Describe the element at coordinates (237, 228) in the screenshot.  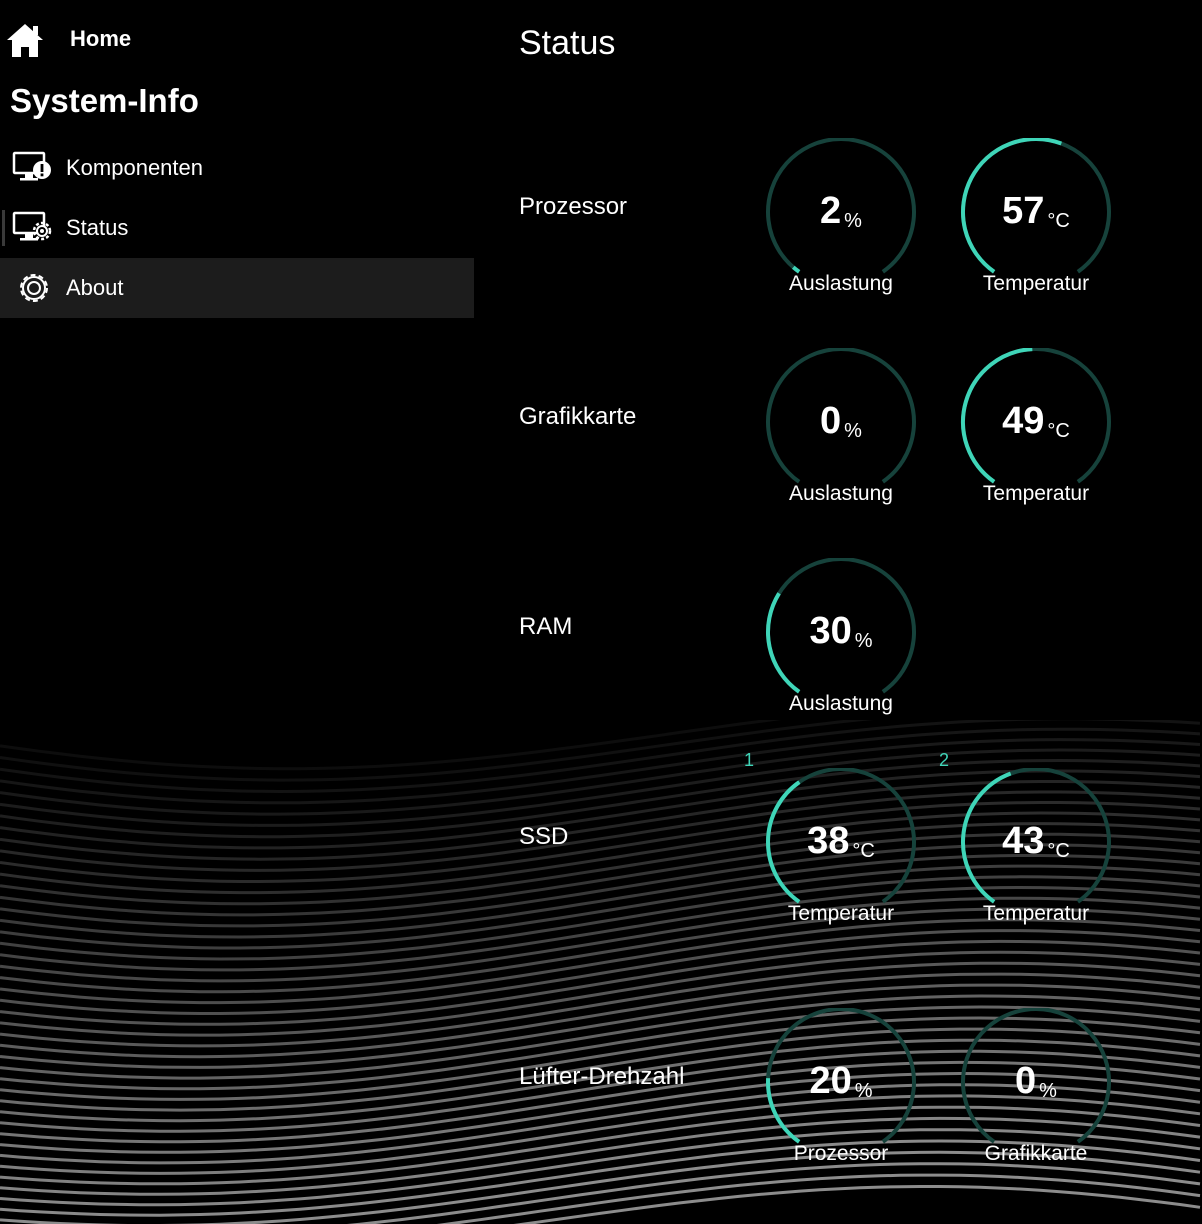
I see `sidebar-item-status: Status` at that location.